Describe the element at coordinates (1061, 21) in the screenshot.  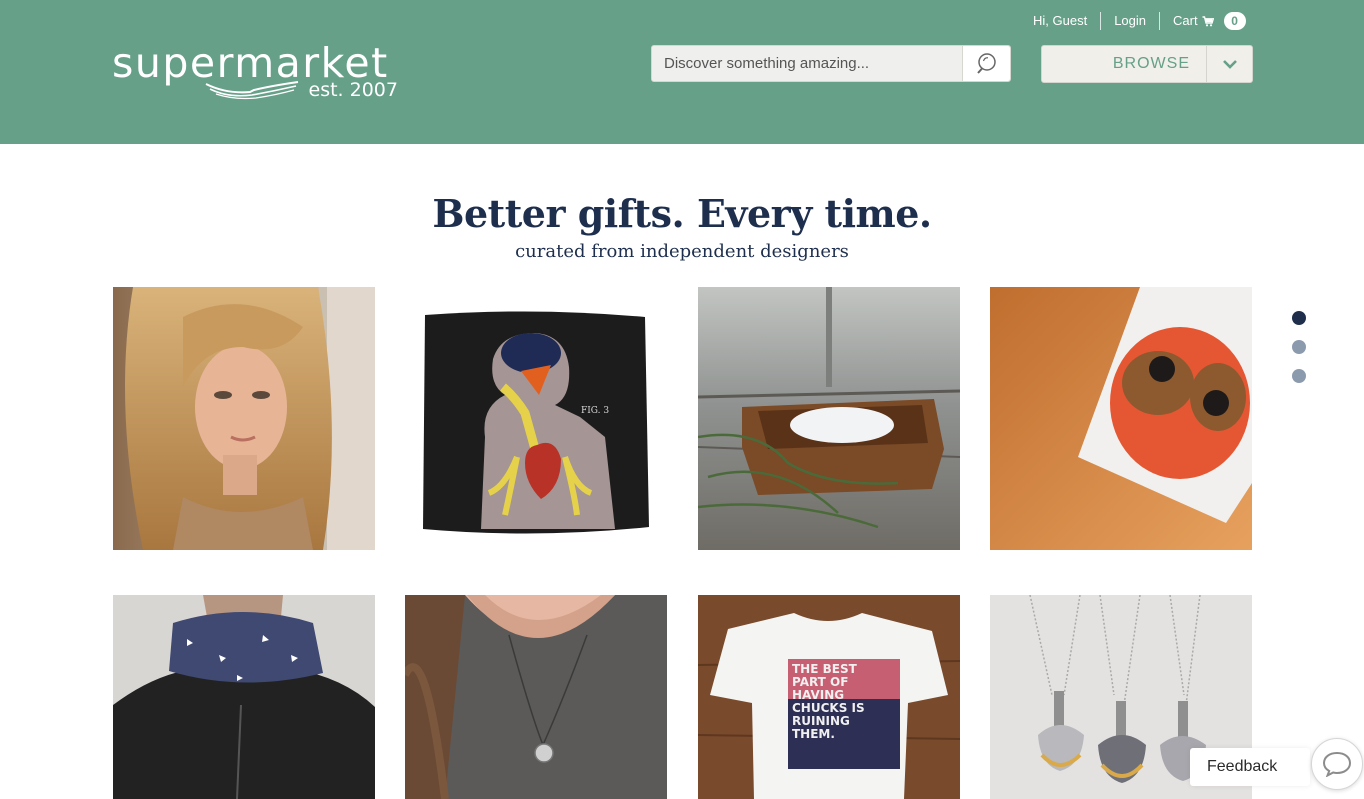
I see `guest-greeting: Hi, Guest` at that location.